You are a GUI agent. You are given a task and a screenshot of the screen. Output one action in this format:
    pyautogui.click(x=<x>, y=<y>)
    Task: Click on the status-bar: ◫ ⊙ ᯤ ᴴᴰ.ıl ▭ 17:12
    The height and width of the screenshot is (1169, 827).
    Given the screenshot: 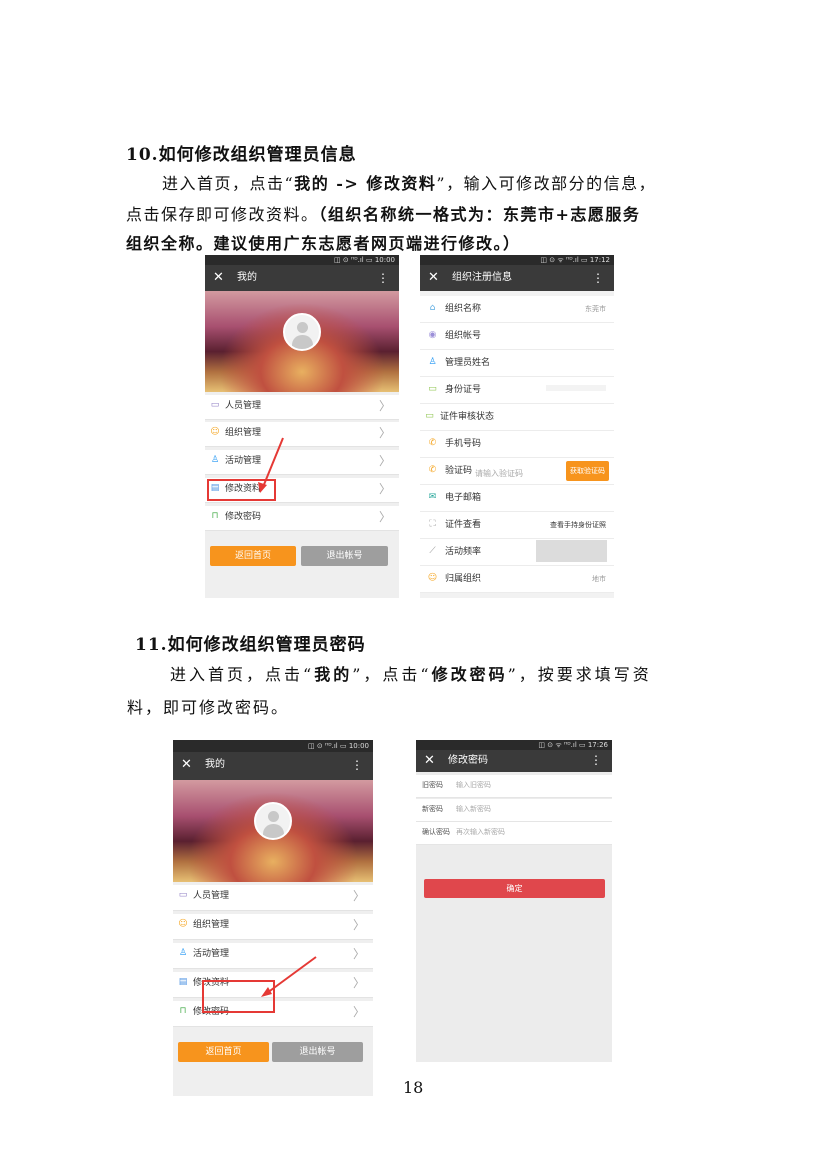 What is the action you would take?
    pyautogui.click(x=517, y=260)
    